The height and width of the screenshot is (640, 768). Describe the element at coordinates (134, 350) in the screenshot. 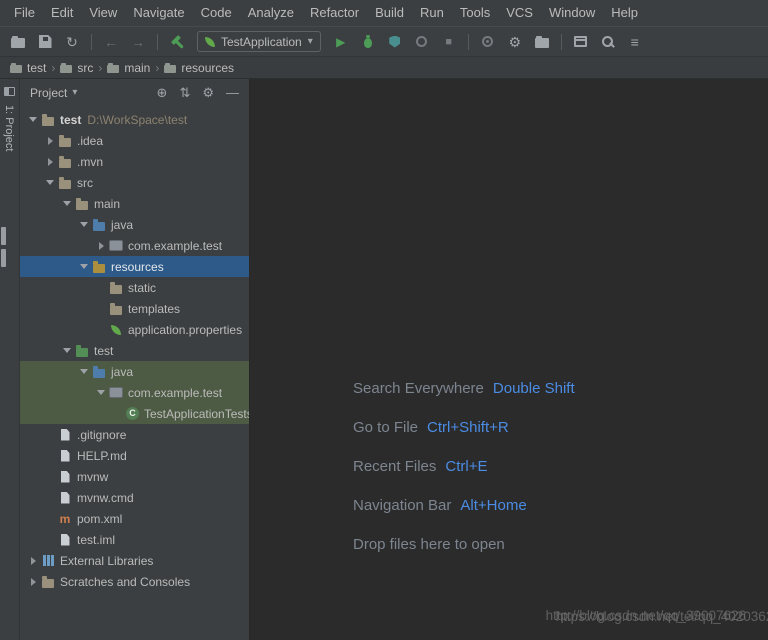

I see `tree-node: test` at that location.